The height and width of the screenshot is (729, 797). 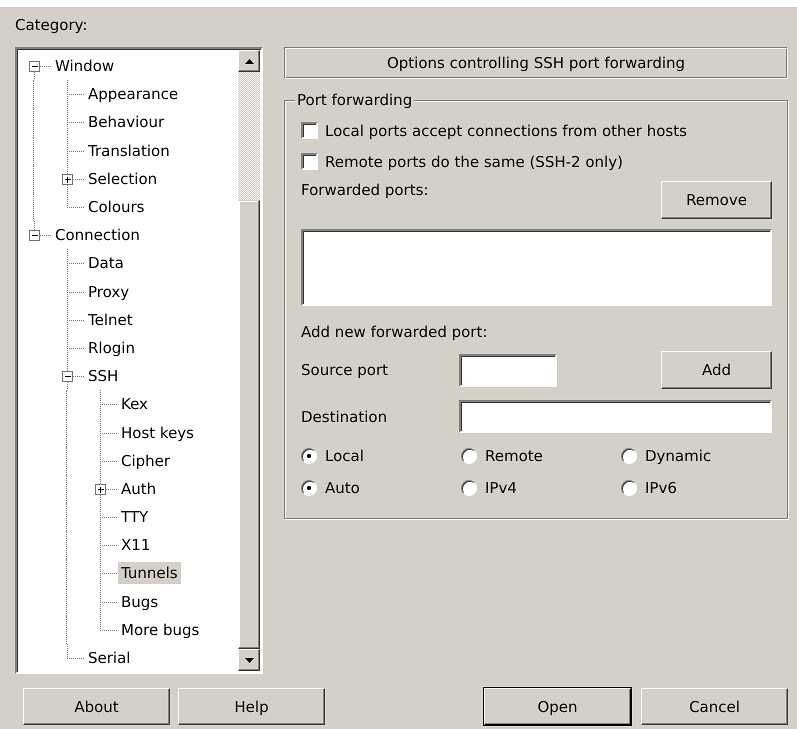 What do you see at coordinates (51, 25) in the screenshot?
I see `category-label: Category:` at bounding box center [51, 25].